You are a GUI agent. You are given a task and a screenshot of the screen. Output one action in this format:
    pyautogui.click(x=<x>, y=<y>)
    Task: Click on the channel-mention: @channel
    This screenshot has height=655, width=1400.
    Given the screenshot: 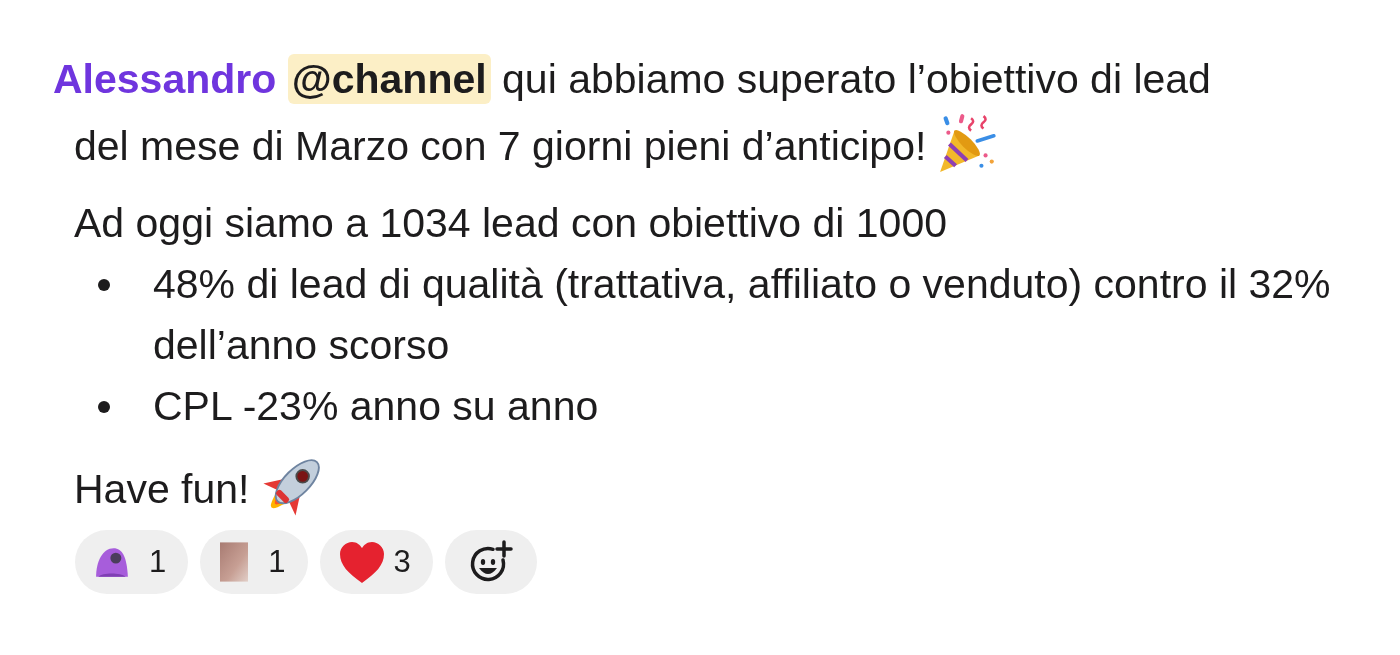 What is the action you would take?
    pyautogui.click(x=389, y=79)
    